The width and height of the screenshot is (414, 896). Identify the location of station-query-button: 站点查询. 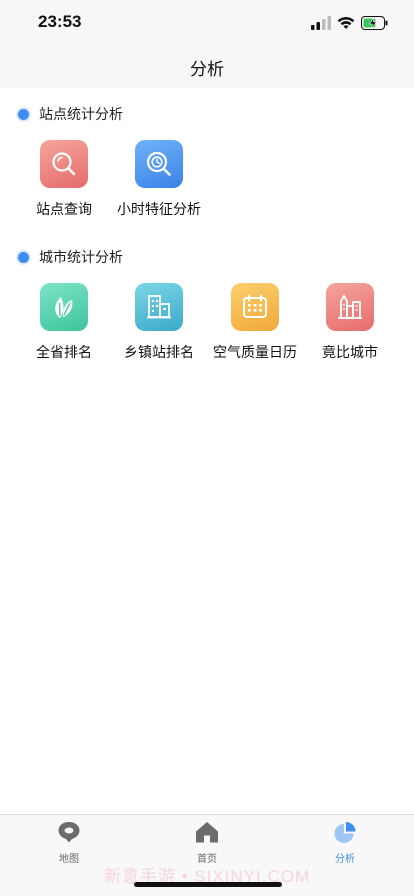
(64, 180).